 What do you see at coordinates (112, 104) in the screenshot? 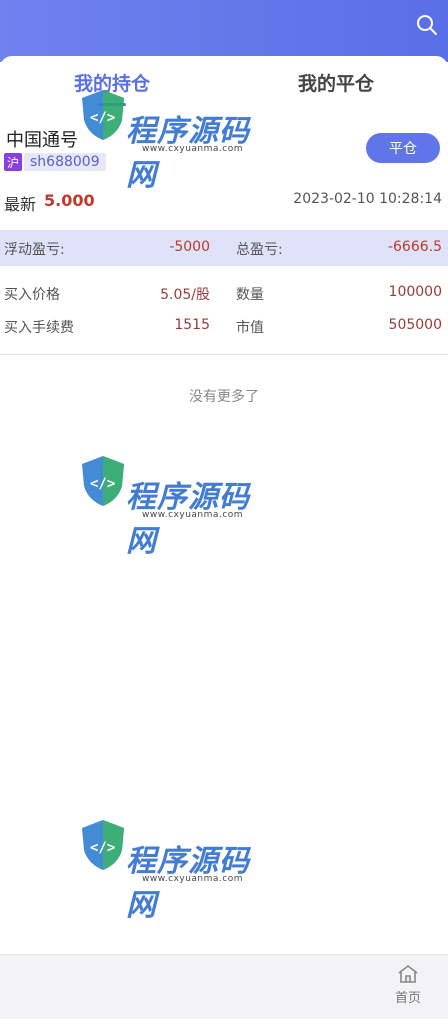
I see `active-tab-indicator` at bounding box center [112, 104].